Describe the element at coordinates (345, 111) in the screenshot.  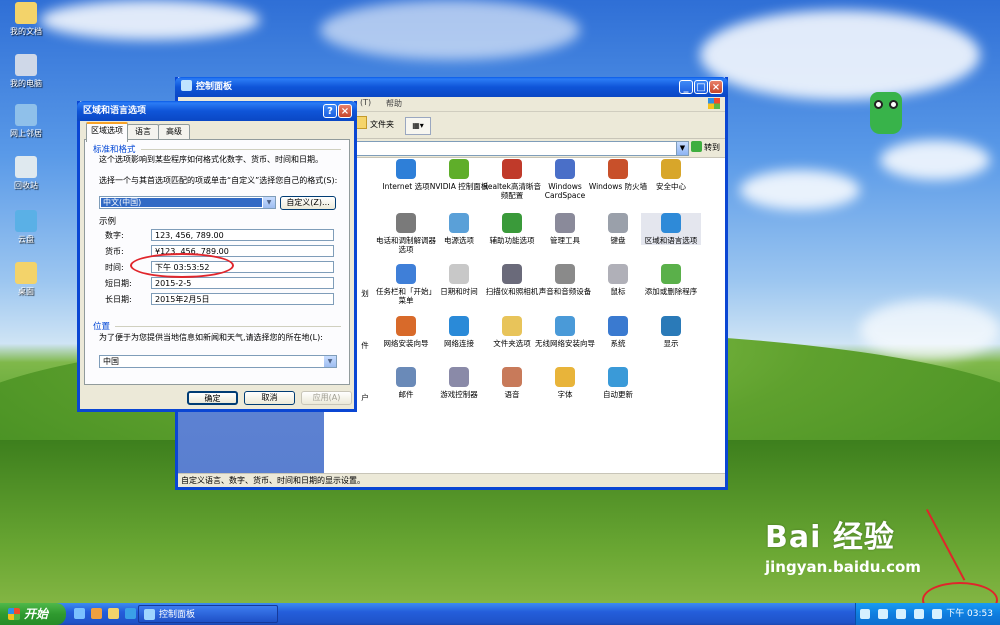
I see `dialog-close-button: ×` at that location.